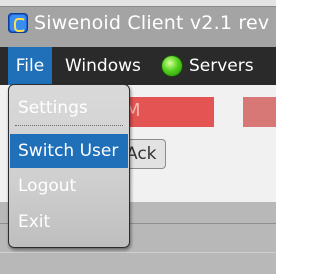 The height and width of the screenshot is (274, 320). What do you see at coordinates (69, 186) in the screenshot?
I see `menu-item-logout: Logout` at bounding box center [69, 186].